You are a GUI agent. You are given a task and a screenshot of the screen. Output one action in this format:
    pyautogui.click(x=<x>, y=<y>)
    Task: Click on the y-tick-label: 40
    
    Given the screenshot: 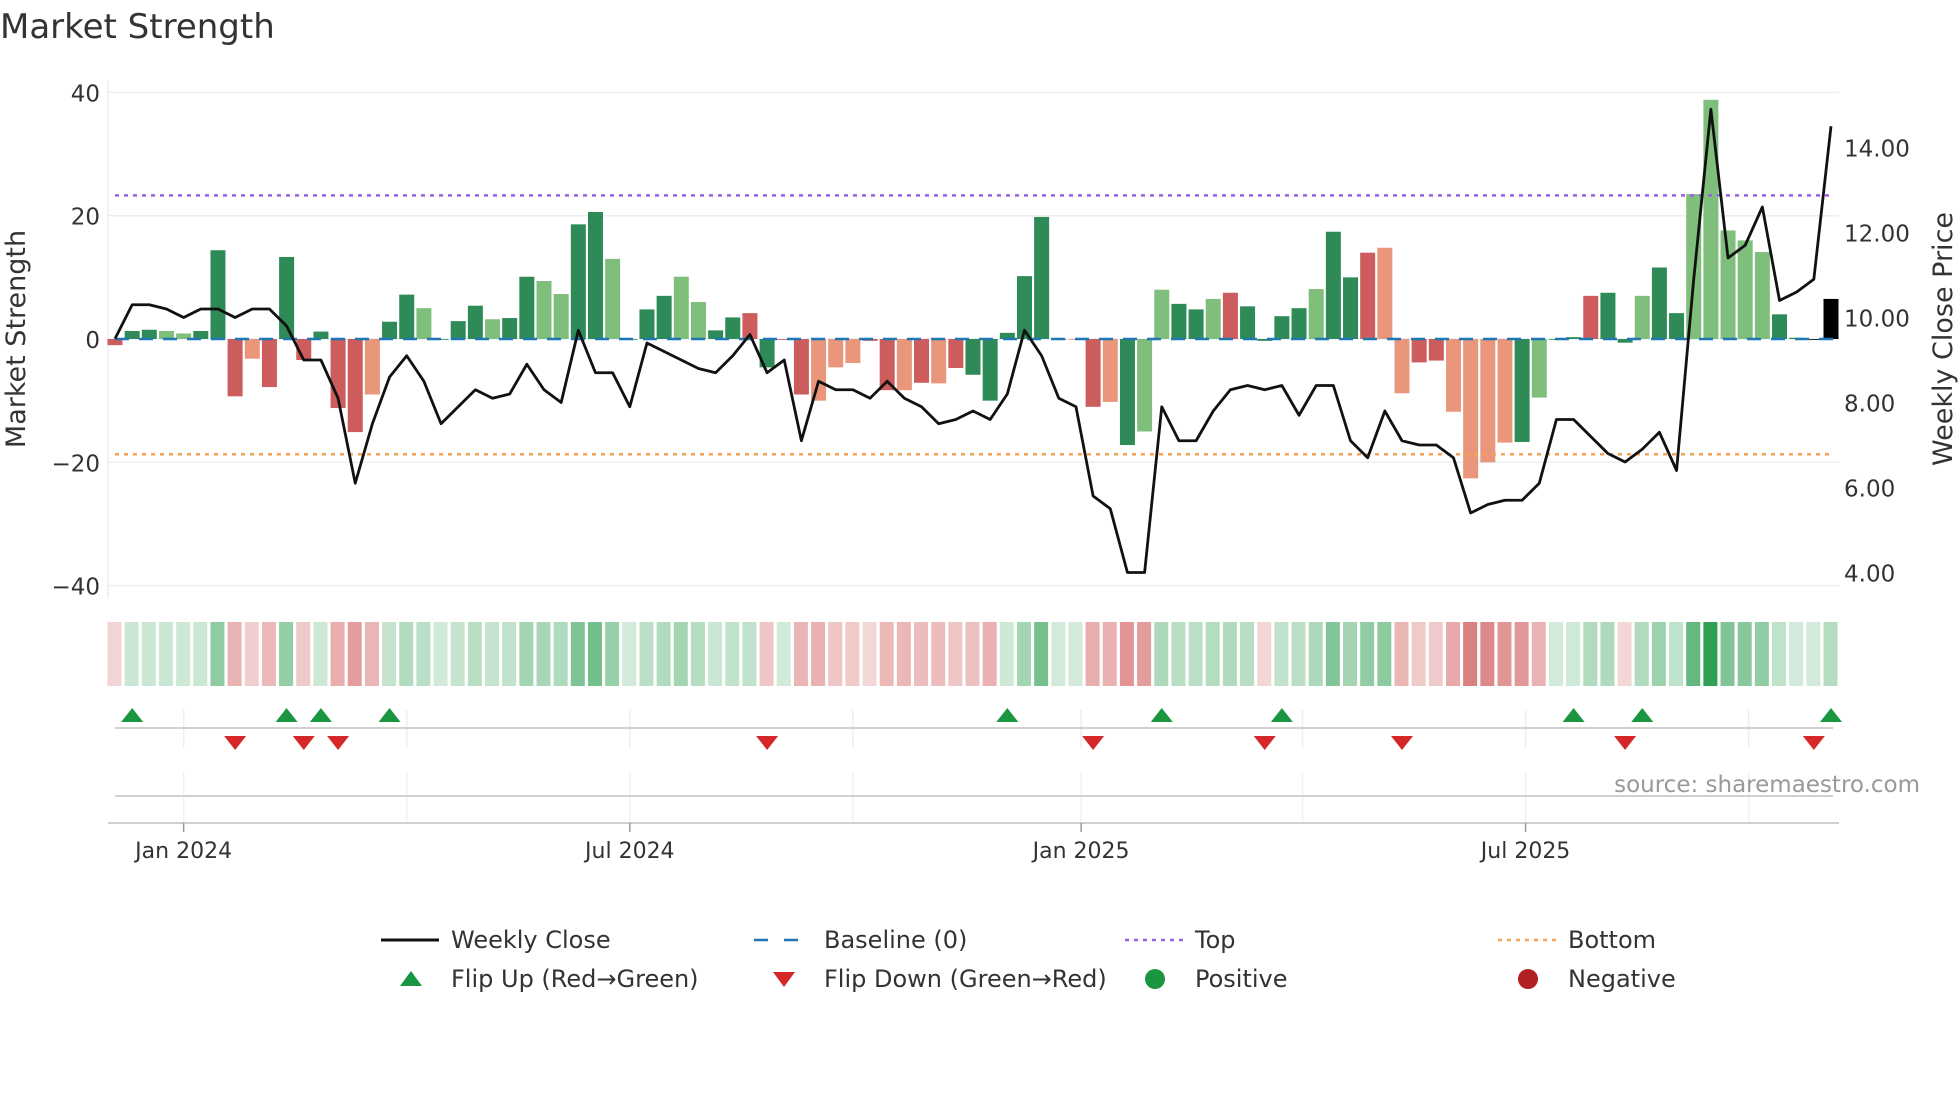 What is the action you would take?
    pyautogui.click(x=85, y=94)
    